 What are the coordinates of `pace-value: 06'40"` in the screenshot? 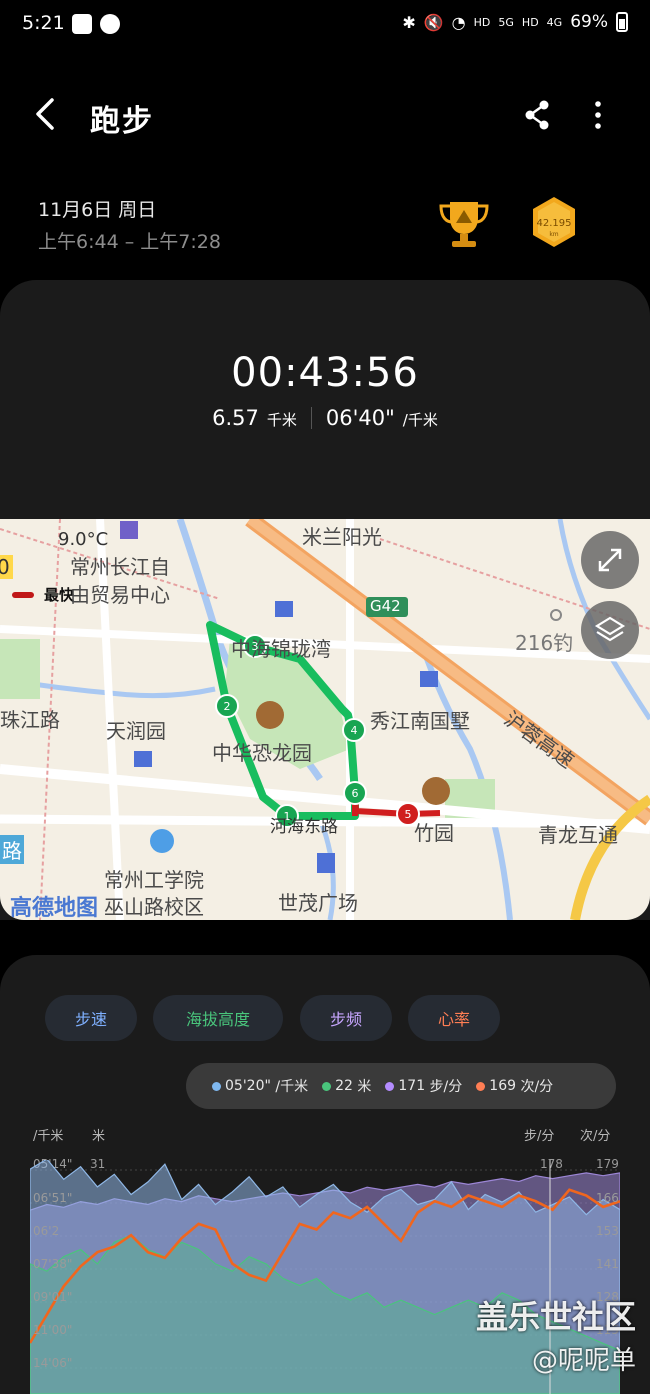 It's located at (360, 418).